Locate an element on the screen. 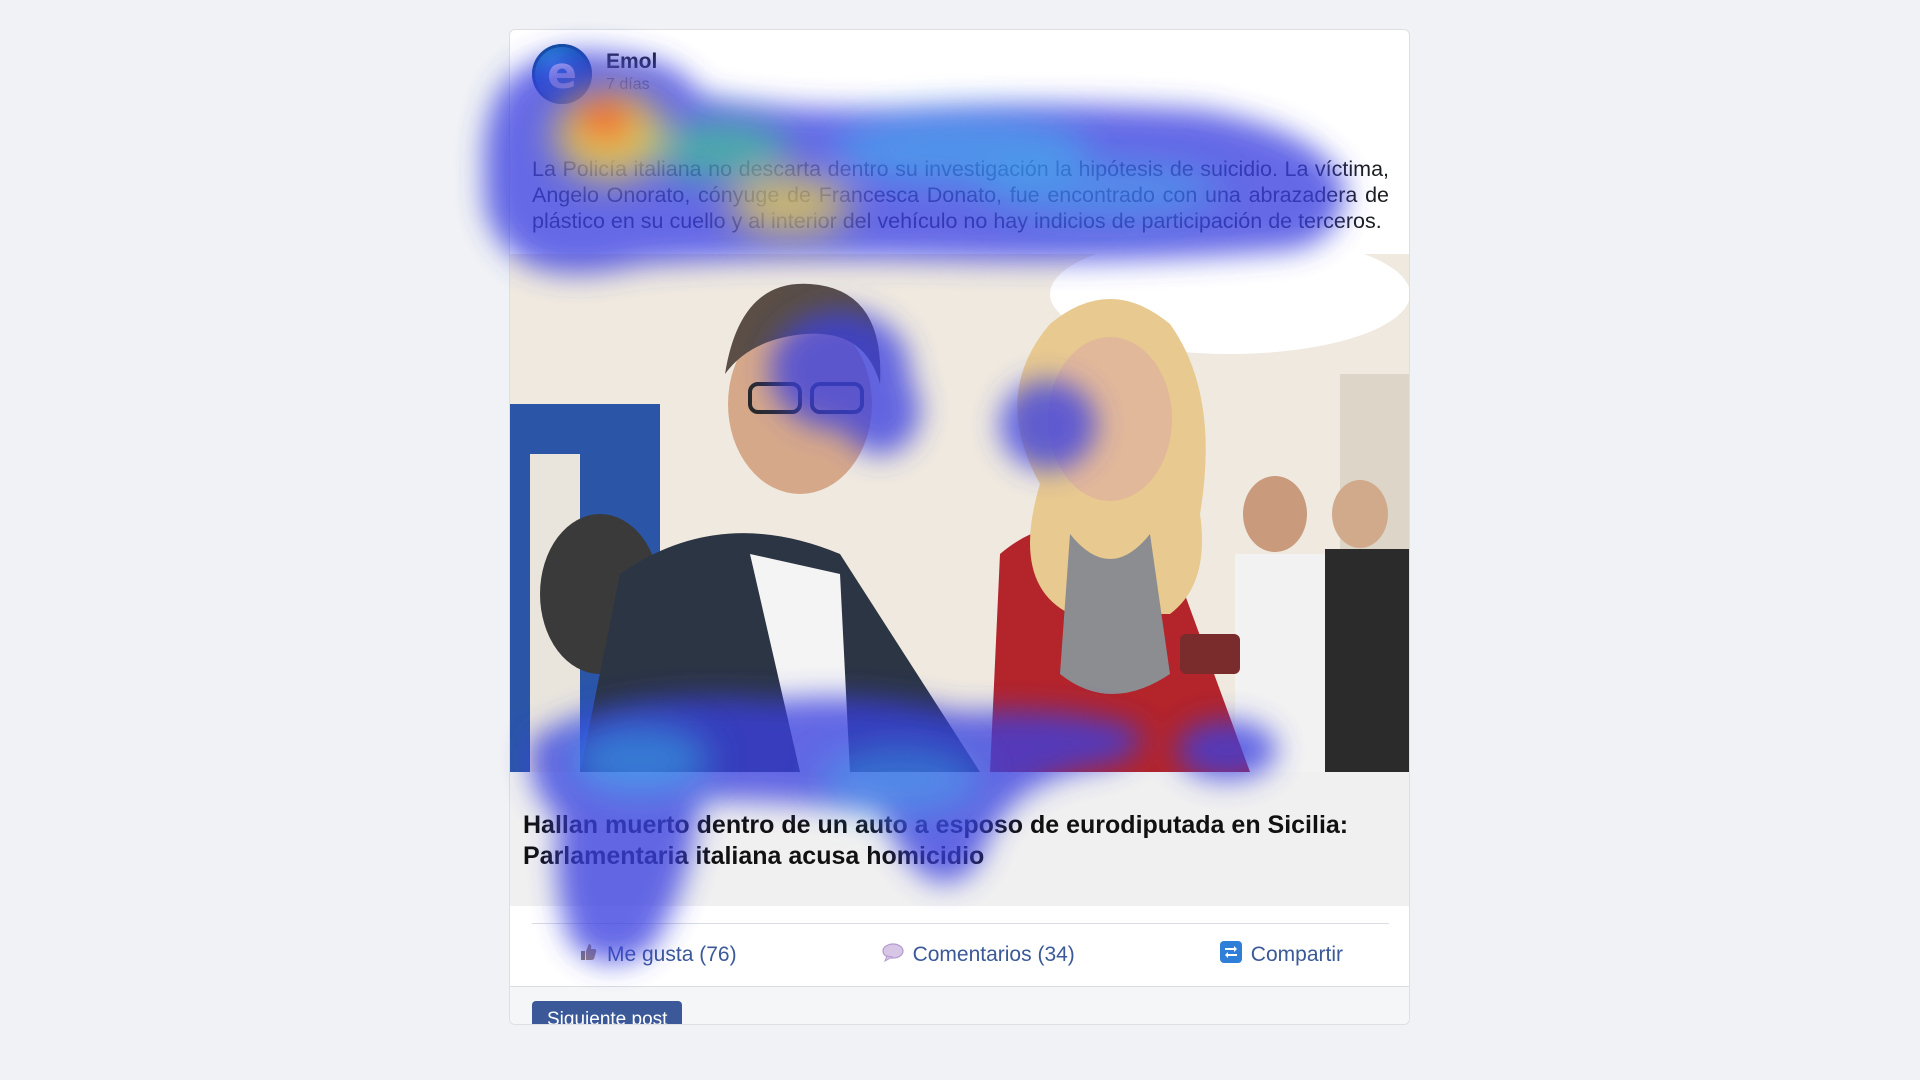 This screenshot has width=1920, height=1080. author-name: Emol is located at coordinates (631, 62).